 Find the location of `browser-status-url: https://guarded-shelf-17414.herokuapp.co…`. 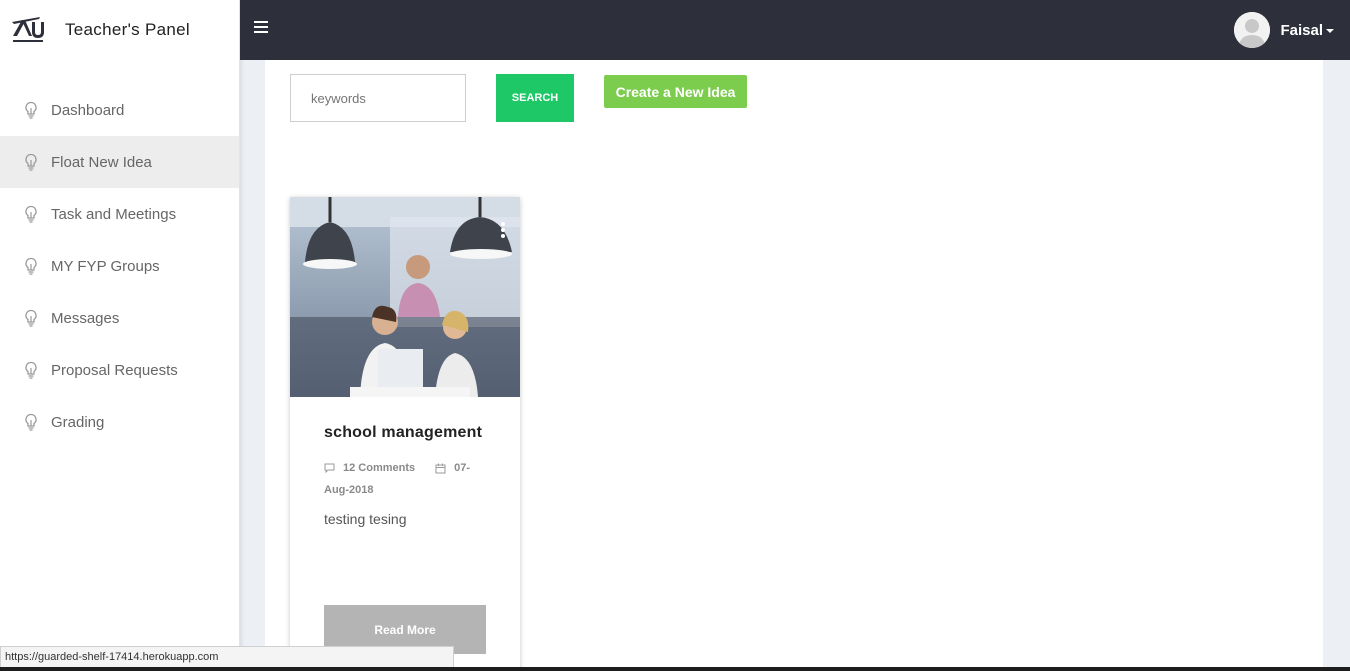

browser-status-url: https://guarded-shelf-17414.herokuapp.co… is located at coordinates (227, 657).